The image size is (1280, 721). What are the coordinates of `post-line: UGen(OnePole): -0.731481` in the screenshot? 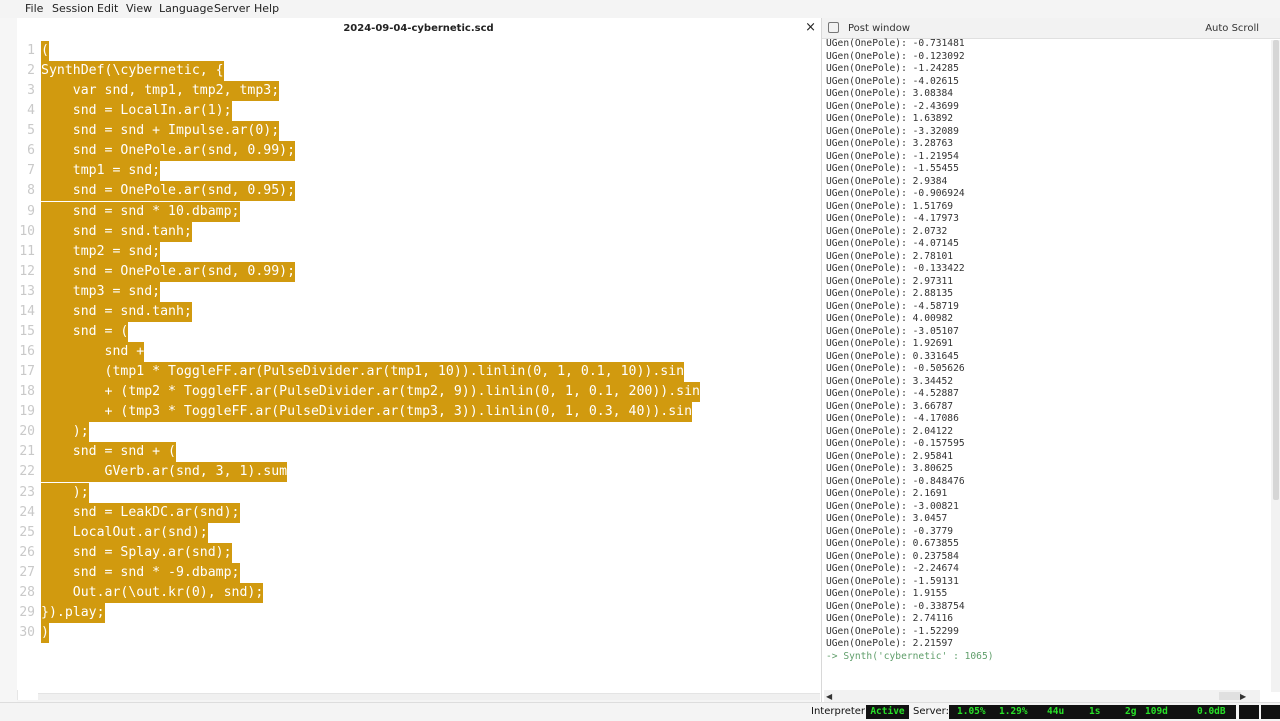 It's located at (895, 43).